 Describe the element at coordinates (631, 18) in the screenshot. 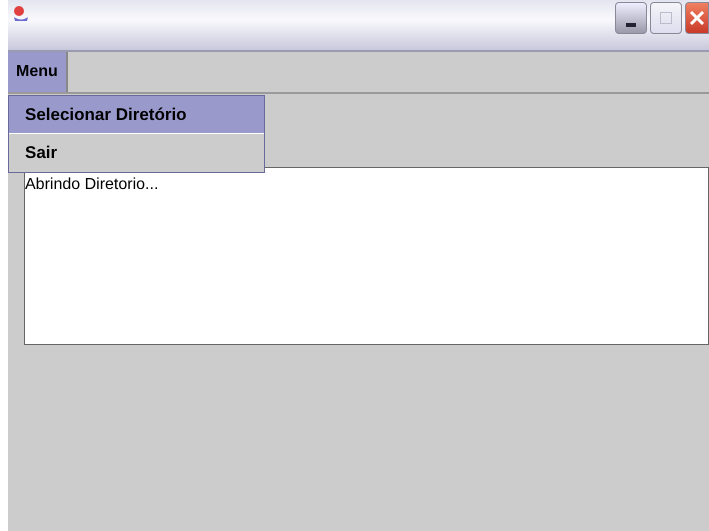

I see `minimize-button` at that location.